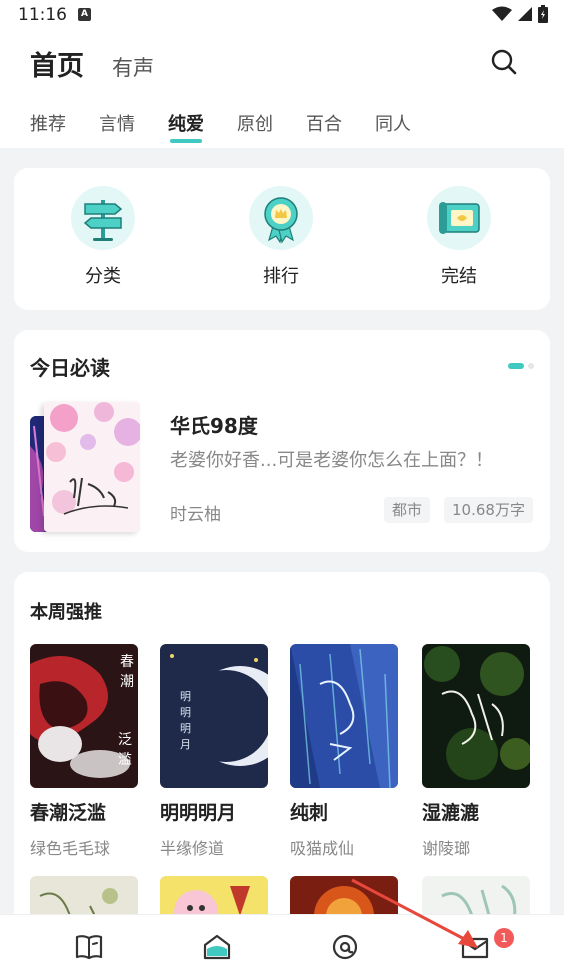 Image resolution: width=564 pixels, height=962 pixels. Describe the element at coordinates (186, 126) in the screenshot. I see `sub-tab-bl: 纯爱` at that location.